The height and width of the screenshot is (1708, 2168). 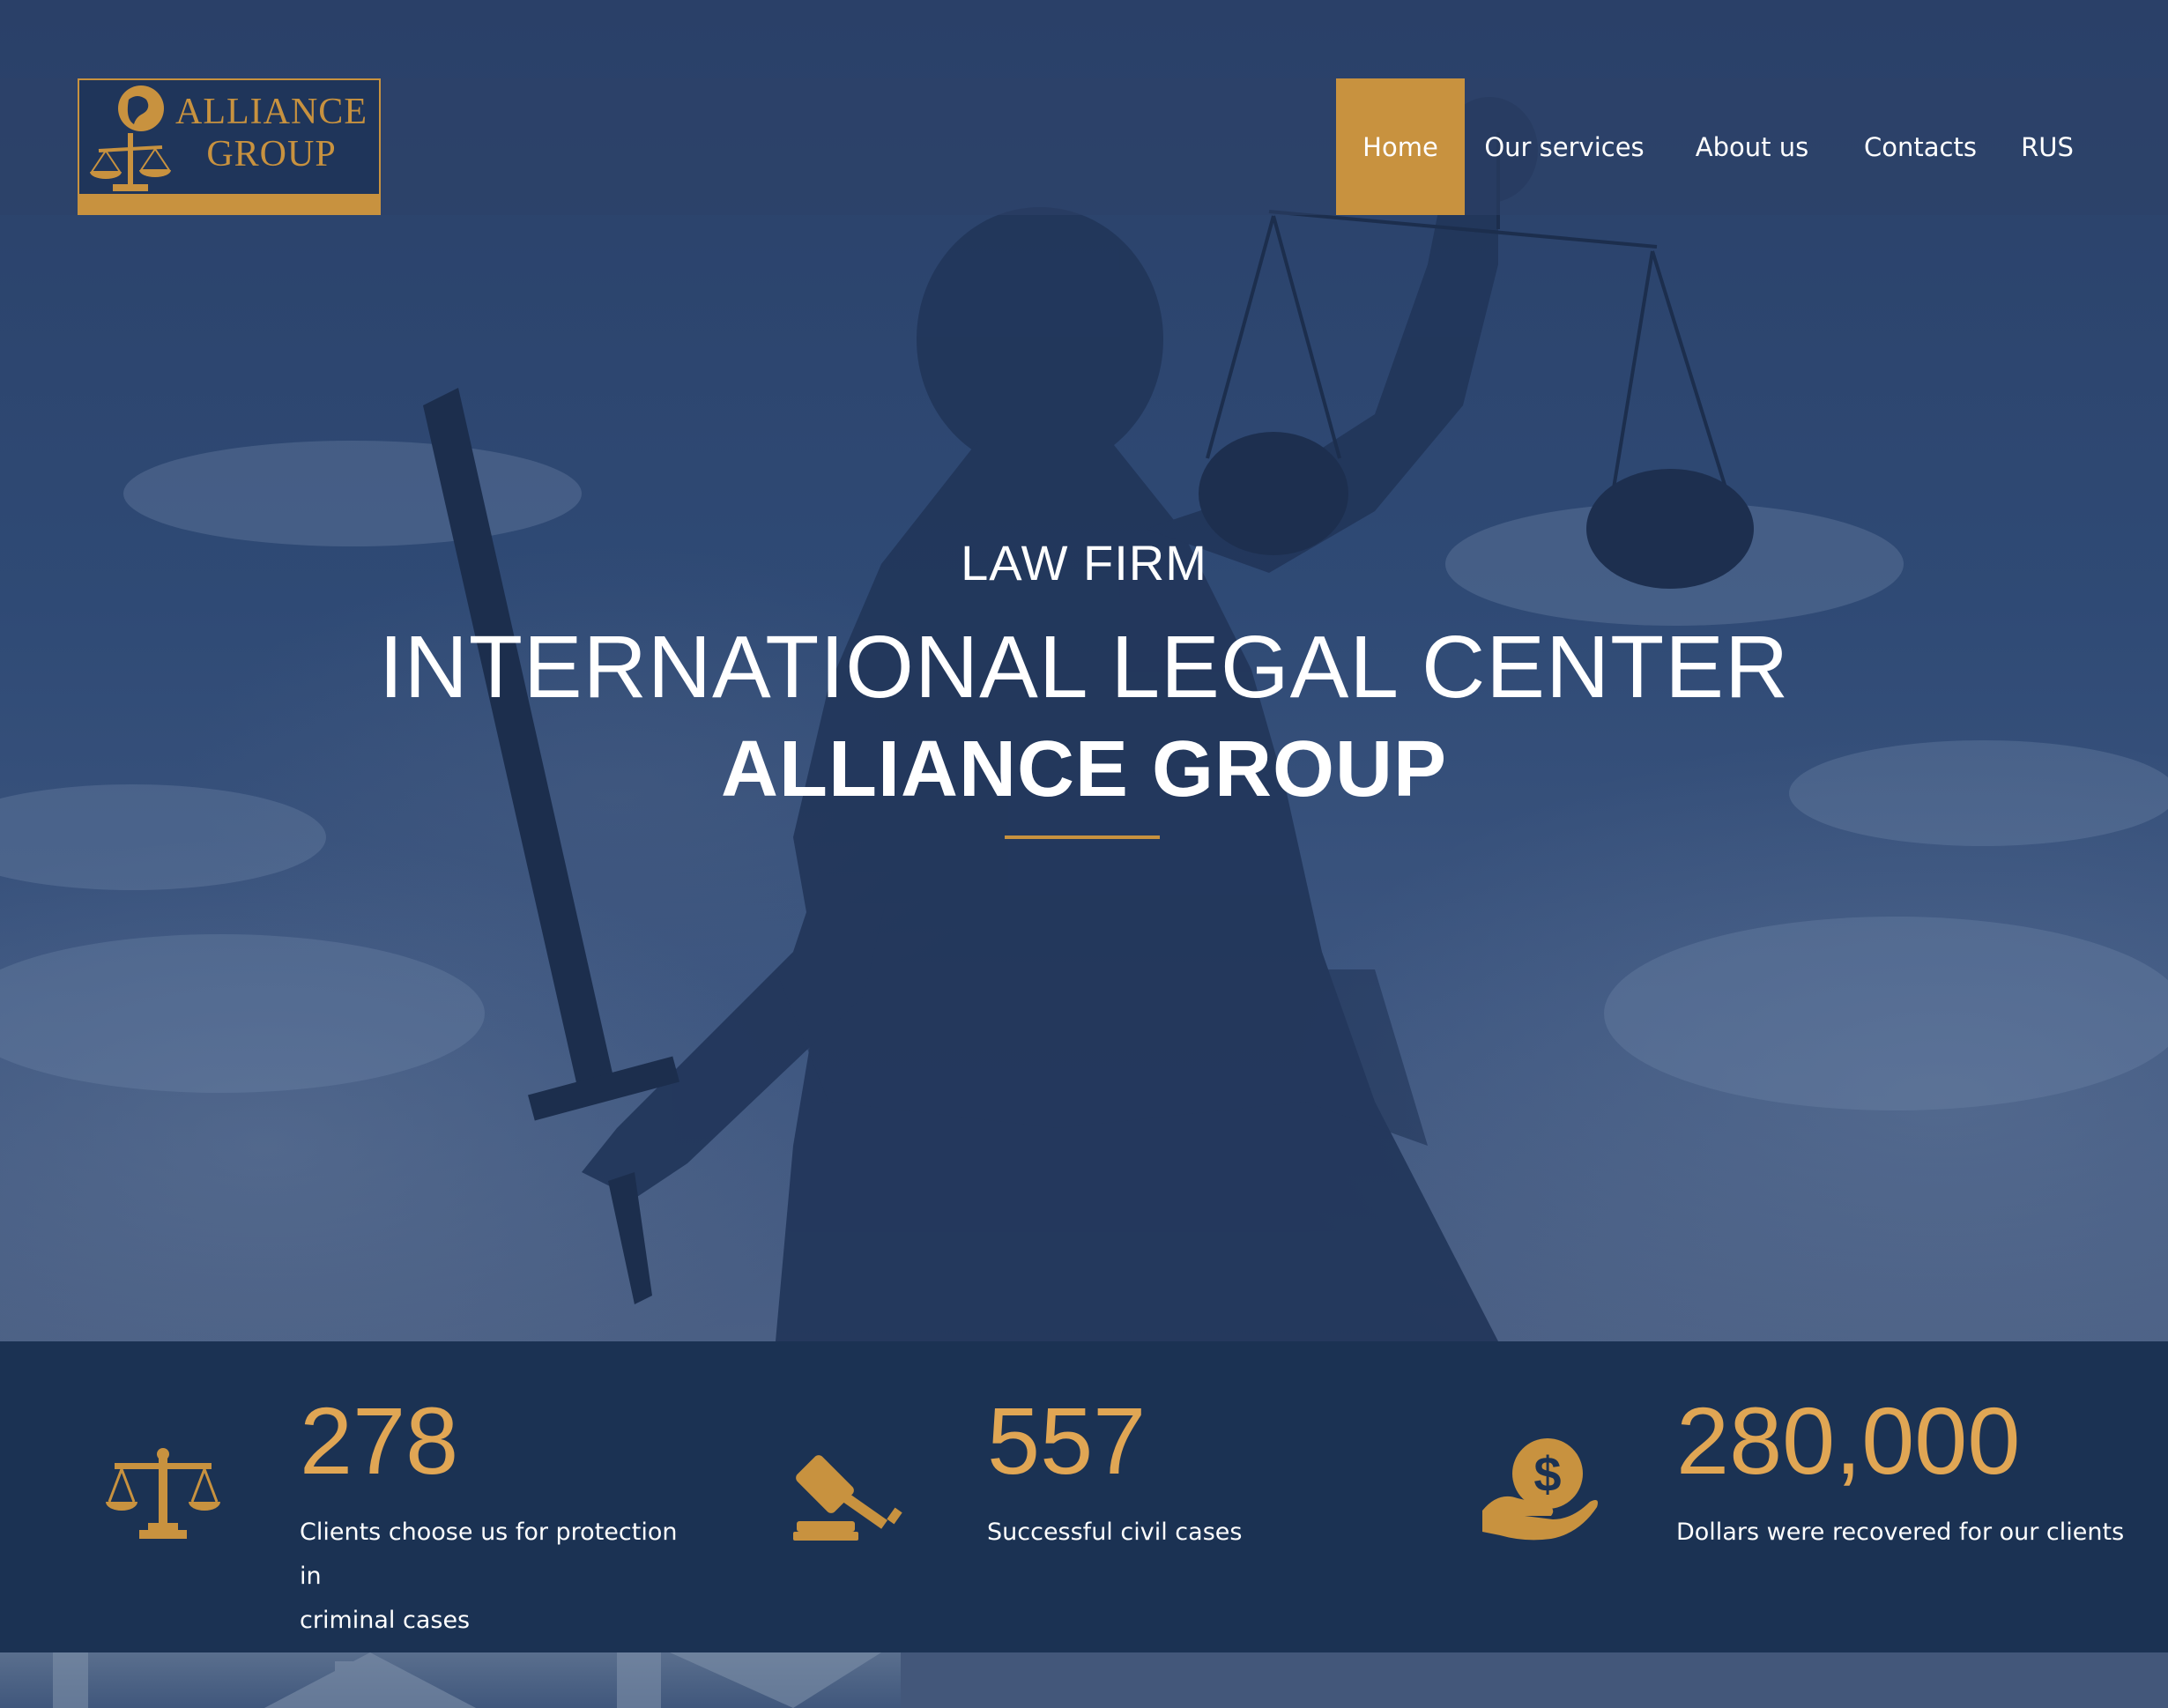 What do you see at coordinates (1921, 146) in the screenshot?
I see `nav-contacts-link: Contacts` at bounding box center [1921, 146].